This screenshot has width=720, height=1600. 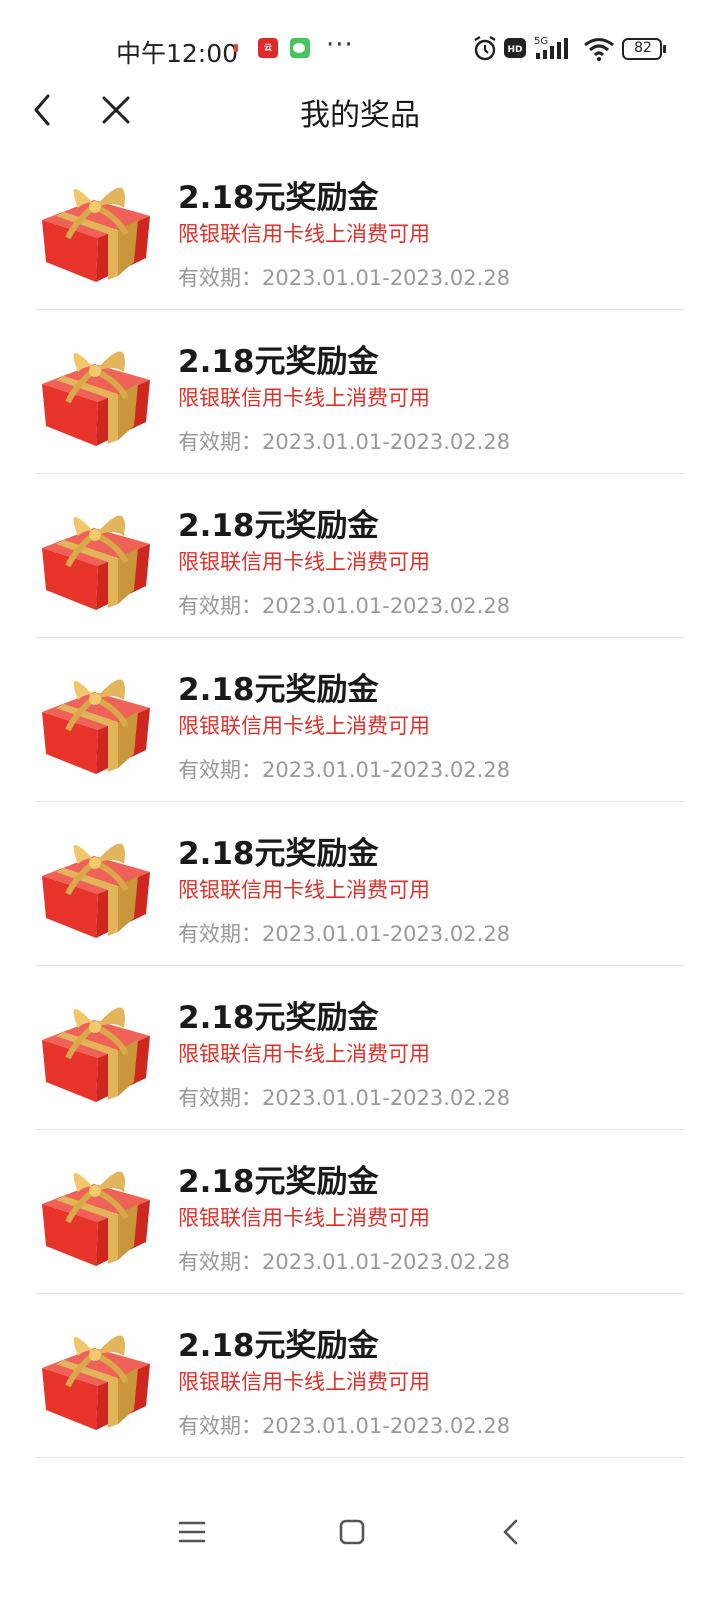 I want to click on status-time: 中午12:00, so click(x=177, y=53).